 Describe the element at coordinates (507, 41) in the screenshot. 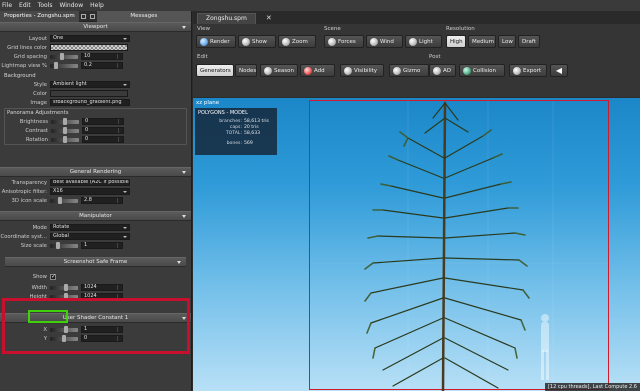

I see `low-button: Low` at that location.